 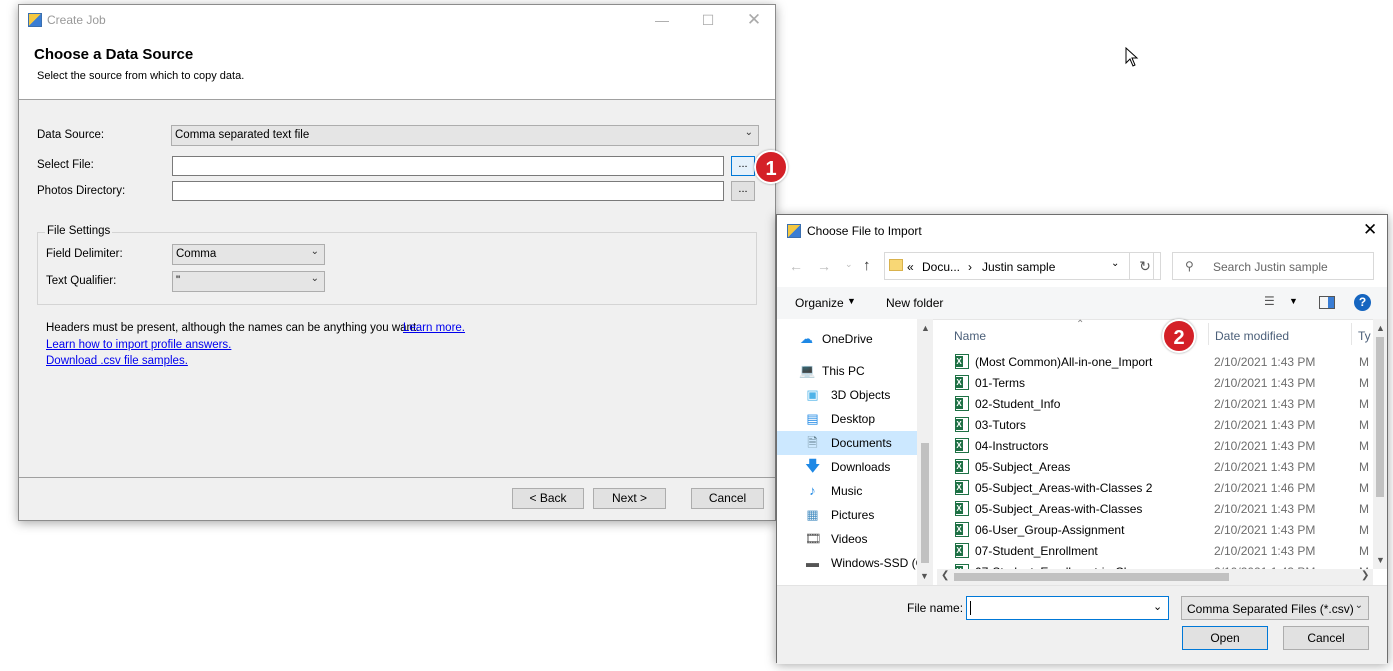 What do you see at coordinates (925, 503) in the screenshot?
I see `nav-scroll-thumb` at bounding box center [925, 503].